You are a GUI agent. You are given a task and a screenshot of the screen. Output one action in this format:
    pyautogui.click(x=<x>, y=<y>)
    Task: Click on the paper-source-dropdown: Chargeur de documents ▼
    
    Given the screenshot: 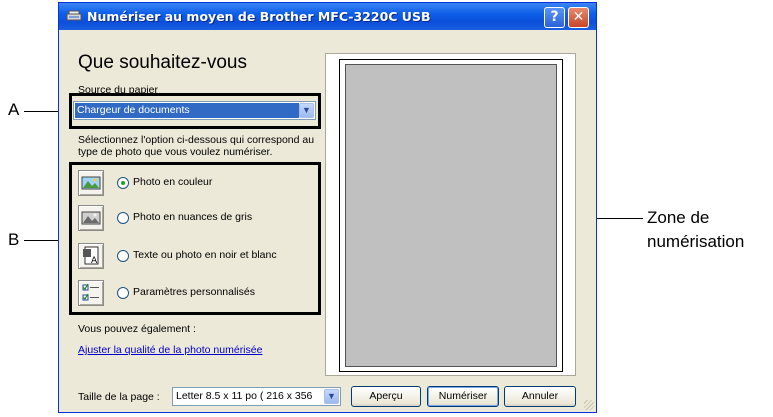 What is the action you would take?
    pyautogui.click(x=194, y=110)
    